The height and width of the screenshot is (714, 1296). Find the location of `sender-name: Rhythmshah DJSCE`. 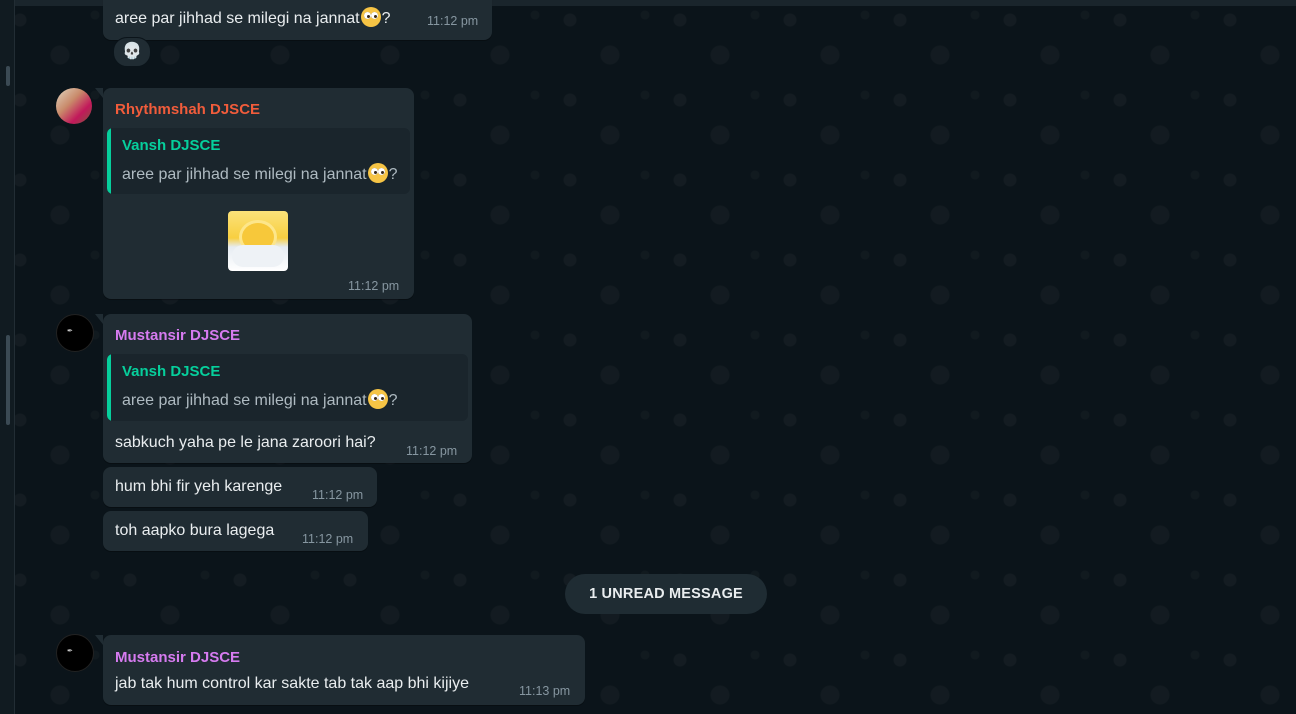

sender-name: Rhythmshah DJSCE is located at coordinates (187, 109).